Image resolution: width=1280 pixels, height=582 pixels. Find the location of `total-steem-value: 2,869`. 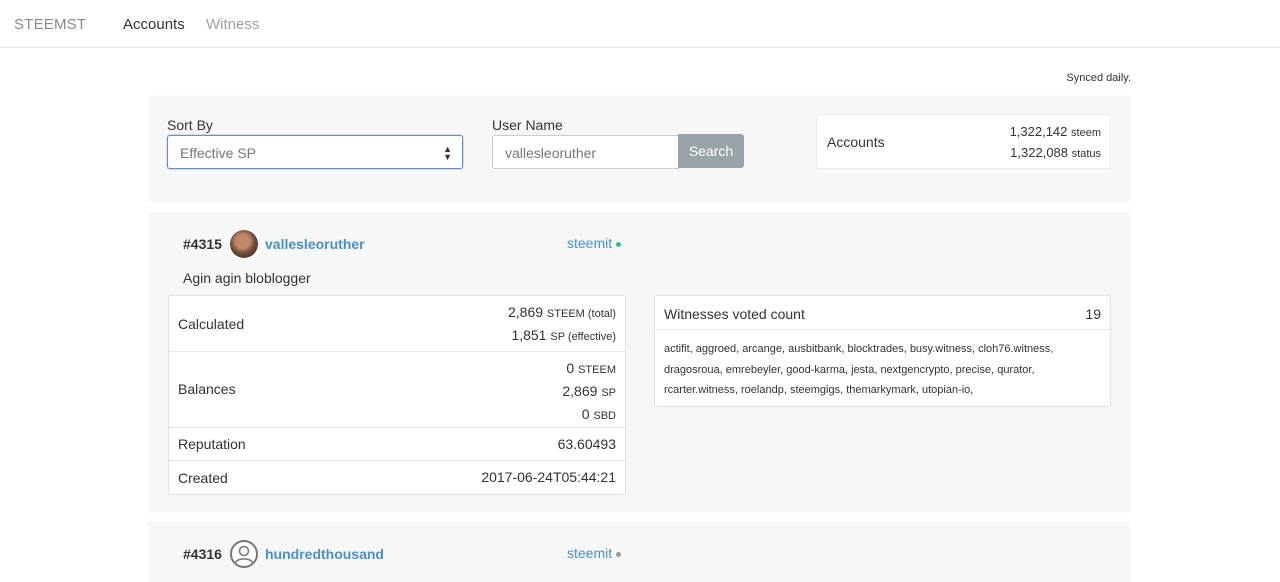

total-steem-value: 2,869 is located at coordinates (525, 312).